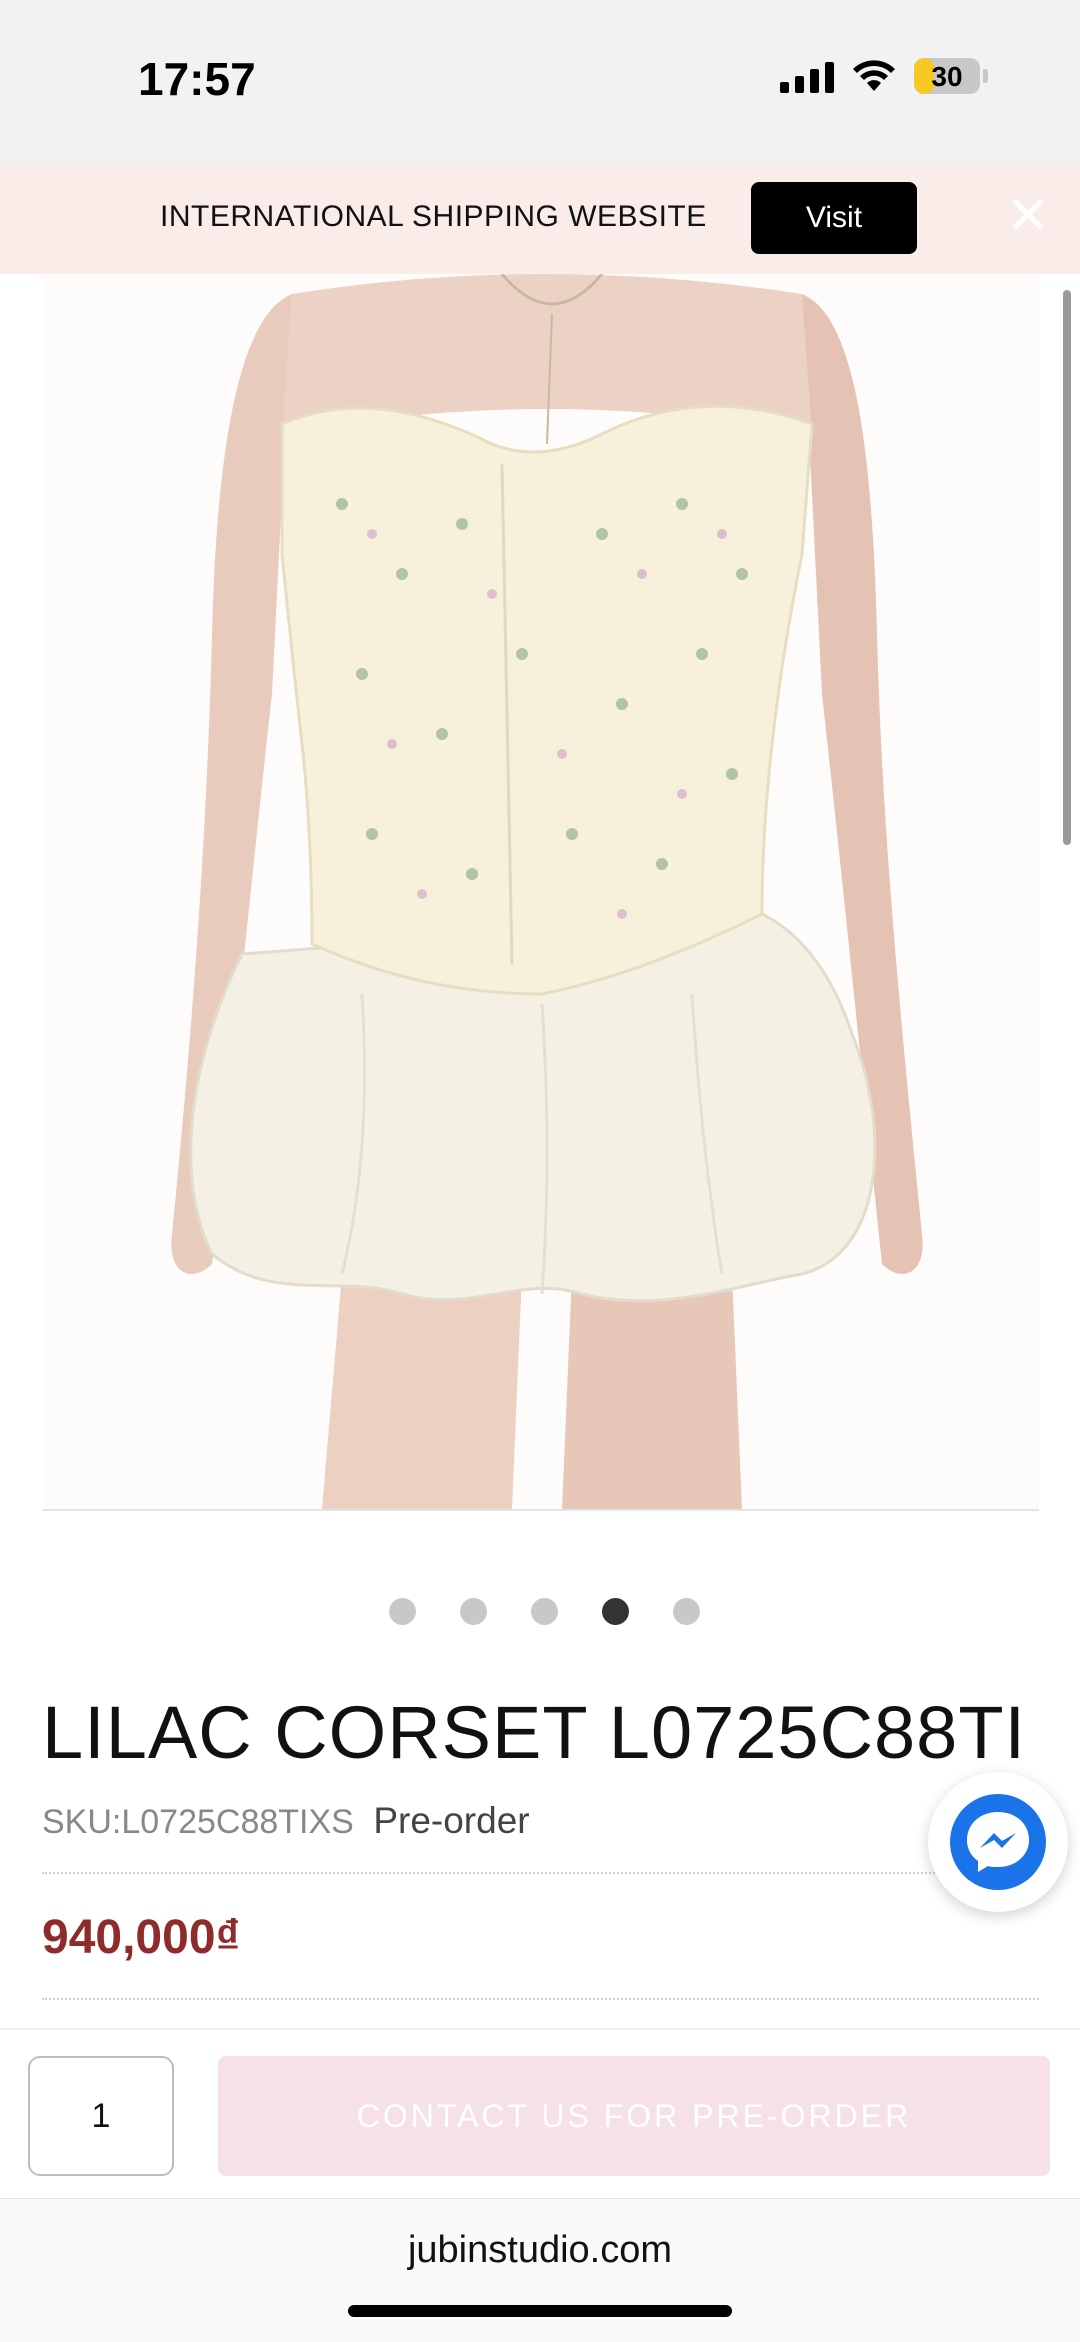  What do you see at coordinates (451, 1820) in the screenshot?
I see `availability-status: Pre-order` at bounding box center [451, 1820].